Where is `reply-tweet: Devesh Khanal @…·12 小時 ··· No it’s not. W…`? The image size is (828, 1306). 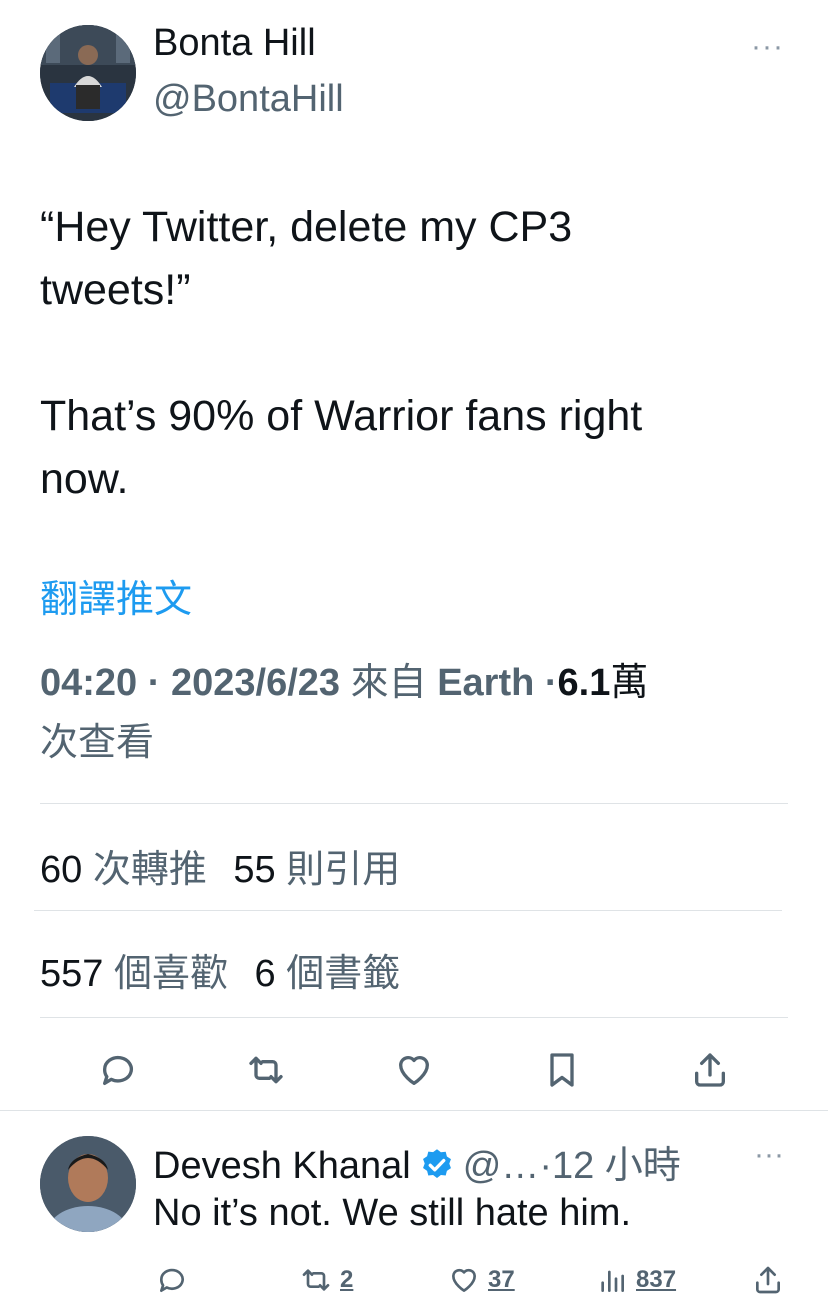 reply-tweet: Devesh Khanal @…·12 小時 ··· No it’s not. W… is located at coordinates (414, 1209).